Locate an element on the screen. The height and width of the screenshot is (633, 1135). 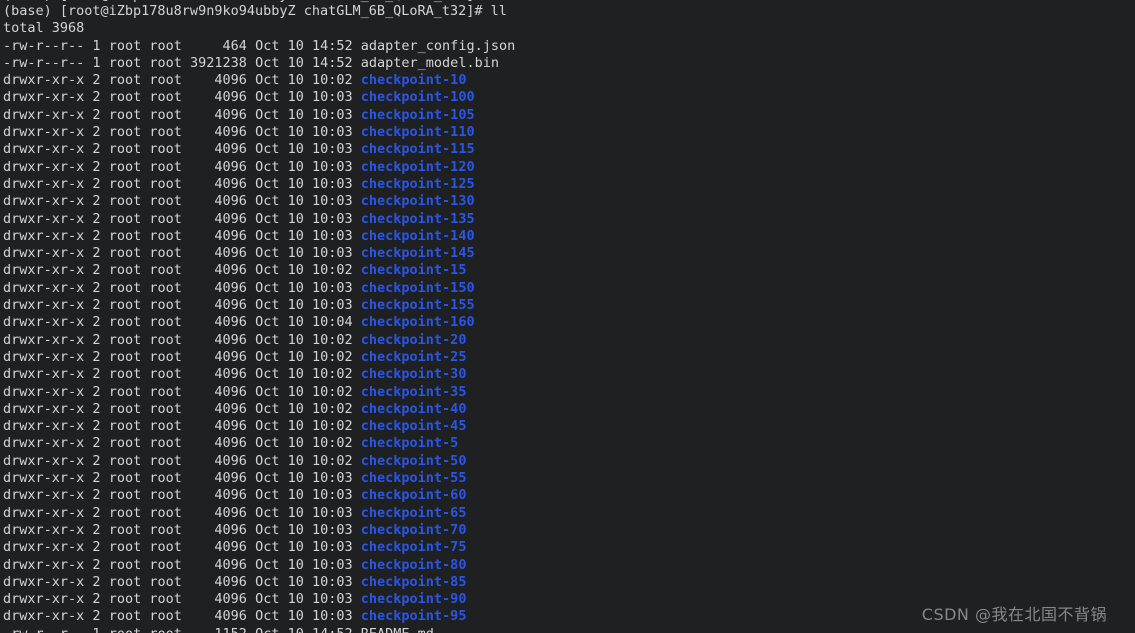
directory-name: checkpoint-100 is located at coordinates (418, 97).